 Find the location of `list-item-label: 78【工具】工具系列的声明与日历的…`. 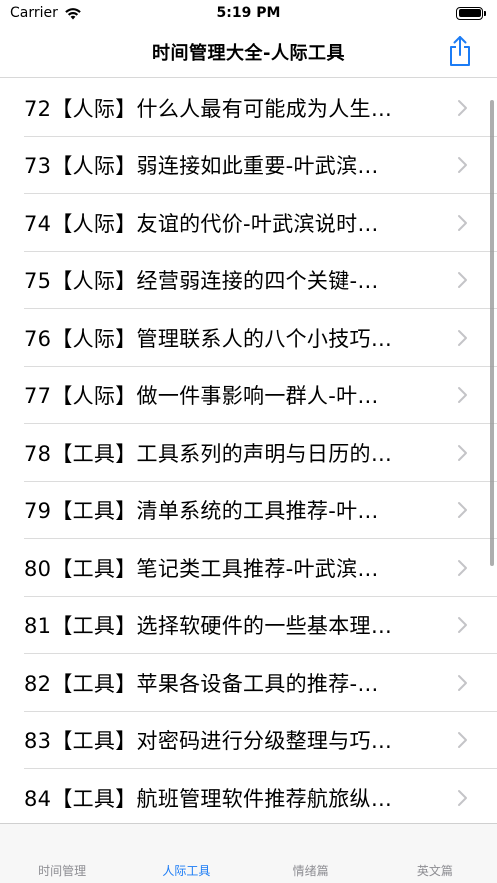

list-item-label: 78【工具】工具系列的声明与日历的… is located at coordinates (208, 453).